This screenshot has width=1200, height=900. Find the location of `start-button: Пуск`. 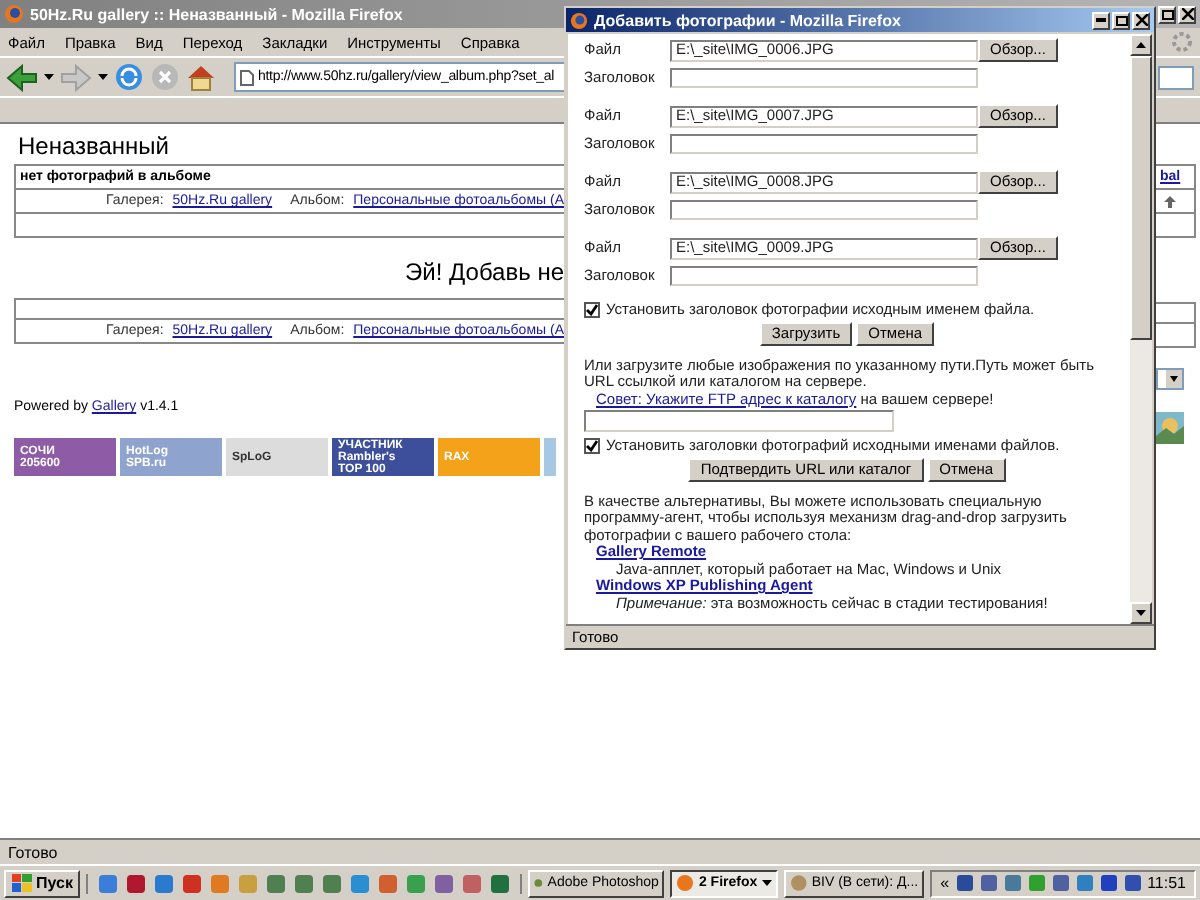

start-button: Пуск is located at coordinates (42, 883).